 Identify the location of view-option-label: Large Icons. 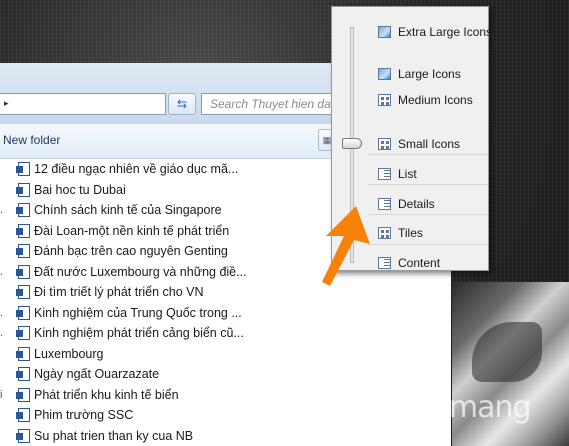
(429, 74).